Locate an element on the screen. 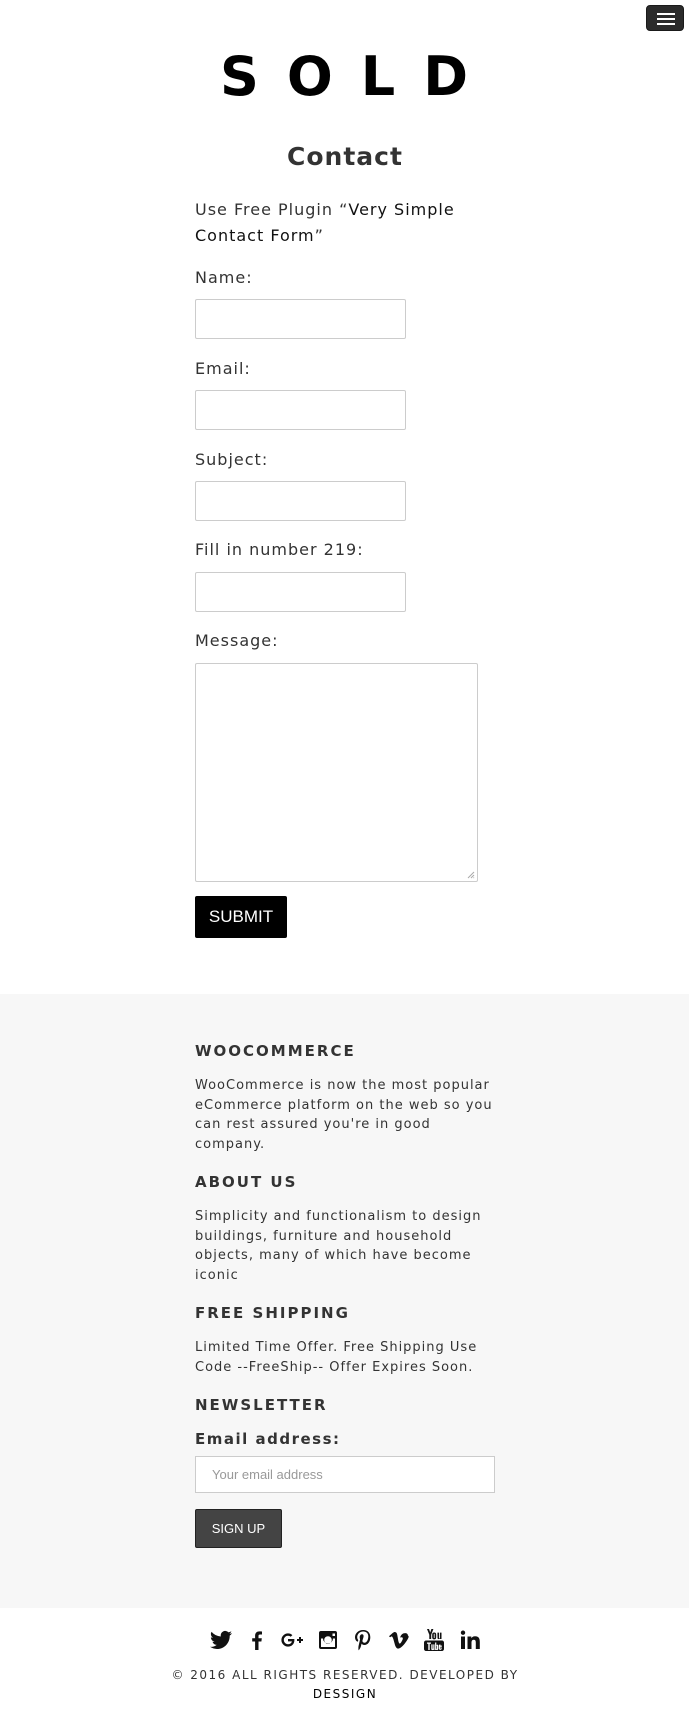  intro-prefix: Use Free Plugin “ is located at coordinates (272, 209).